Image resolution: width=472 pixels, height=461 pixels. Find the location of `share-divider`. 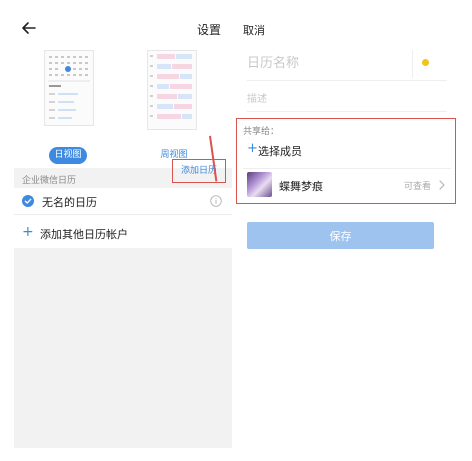

share-divider is located at coordinates (347, 168).